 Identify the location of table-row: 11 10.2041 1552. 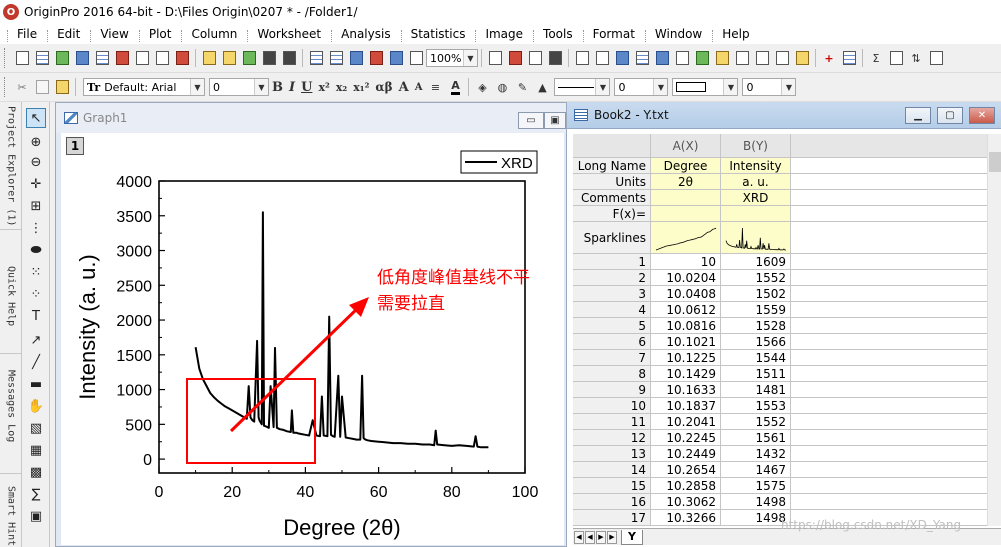
(780, 422).